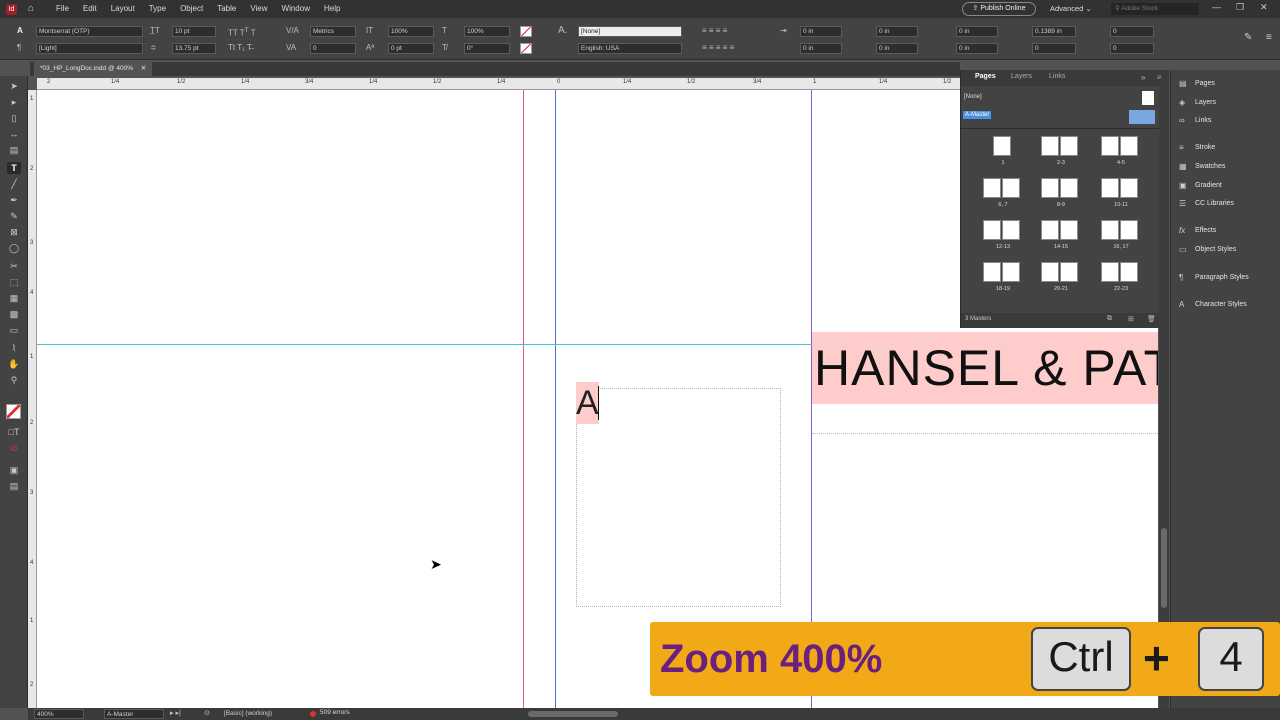 This screenshot has width=1280, height=720. I want to click on dock-item-effects: Effects, so click(1205, 230).